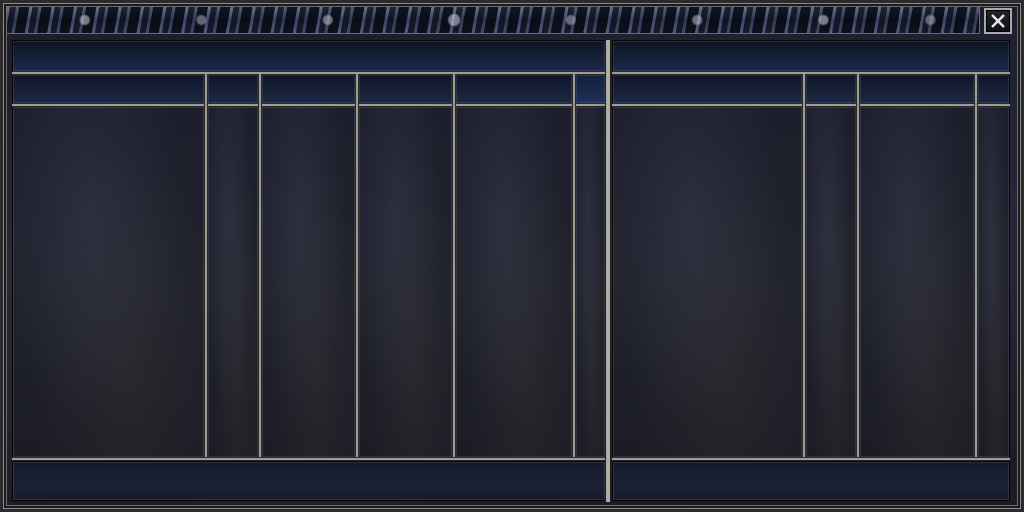  I want to click on left-header-separator, so click(309, 73).